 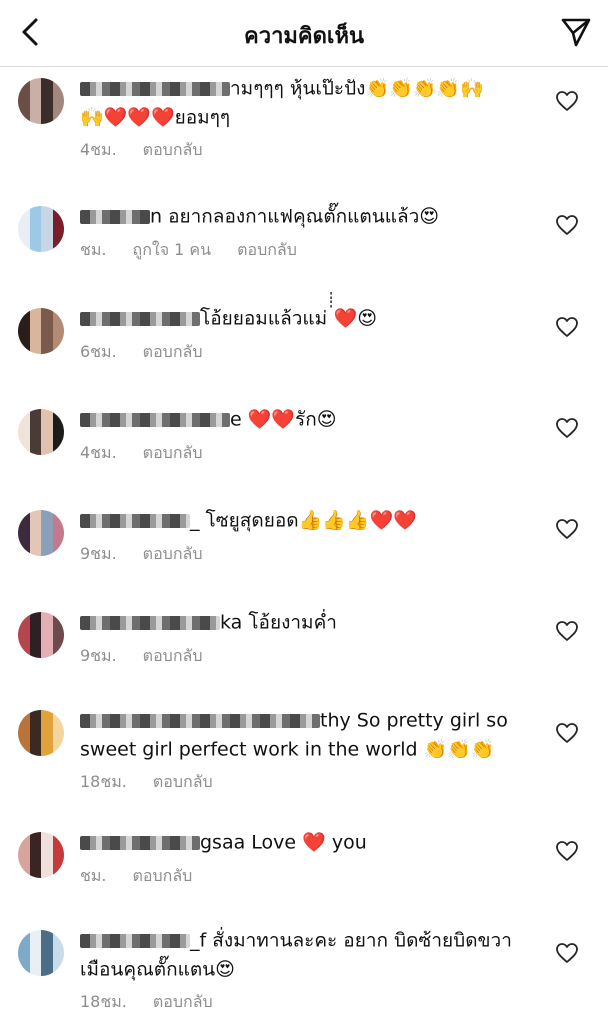 I want to click on comment-text: โอ้ยยอมแล้วแม่ ่่่่❤️😍, so click(x=300, y=318).